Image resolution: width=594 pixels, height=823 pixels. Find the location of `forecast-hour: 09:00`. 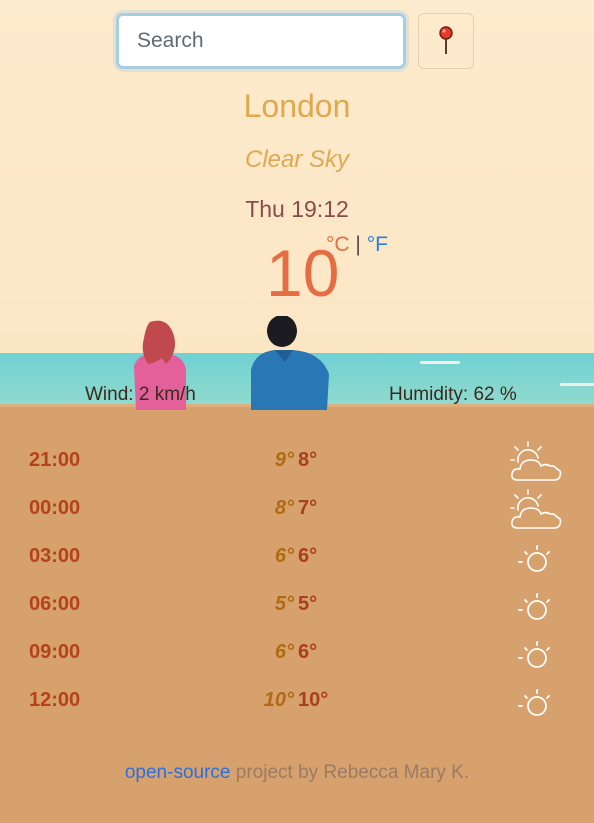

forecast-hour: 09:00 is located at coordinates (55, 652).